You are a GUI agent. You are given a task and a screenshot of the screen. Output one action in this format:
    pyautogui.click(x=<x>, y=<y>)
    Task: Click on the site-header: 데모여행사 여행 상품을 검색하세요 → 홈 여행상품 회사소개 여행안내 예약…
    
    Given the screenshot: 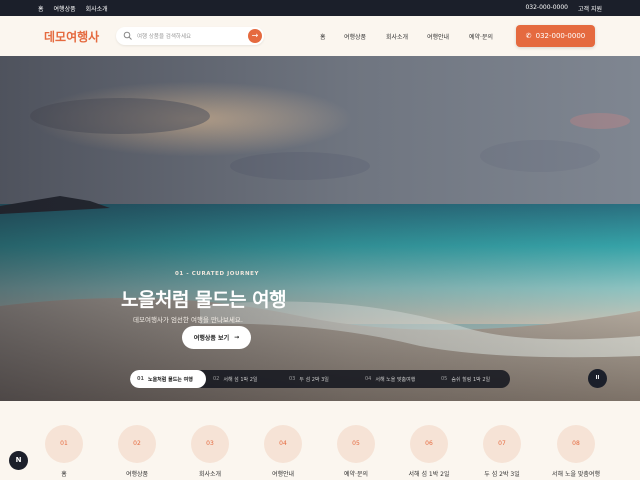 What is the action you would take?
    pyautogui.click(x=320, y=36)
    